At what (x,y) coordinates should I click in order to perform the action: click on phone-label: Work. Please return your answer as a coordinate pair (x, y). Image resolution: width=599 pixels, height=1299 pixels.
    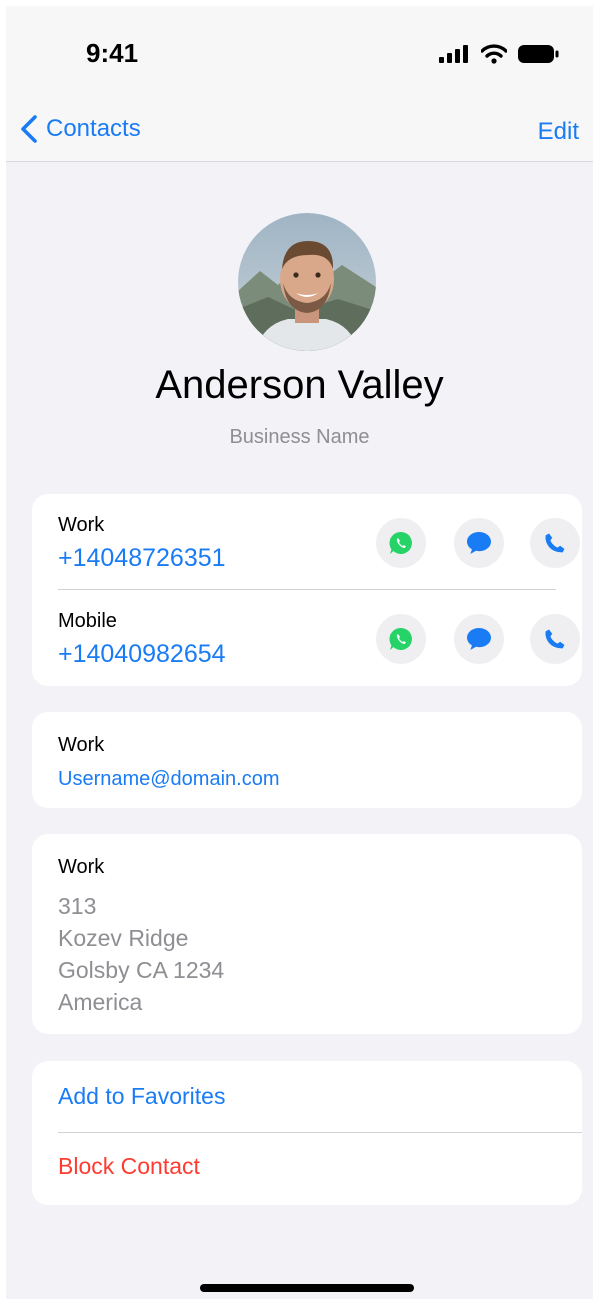
    Looking at the image, I should click on (81, 525).